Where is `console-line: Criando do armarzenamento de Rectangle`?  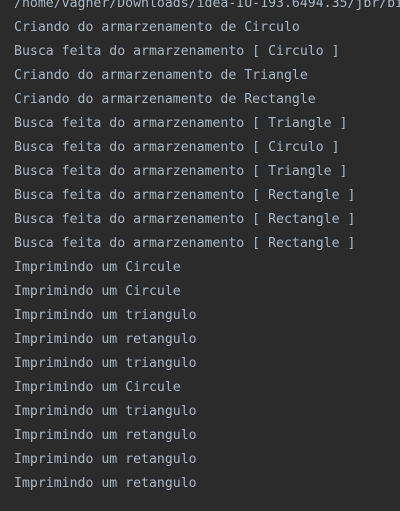 console-line: Criando do armarzenamento de Rectangle is located at coordinates (165, 99).